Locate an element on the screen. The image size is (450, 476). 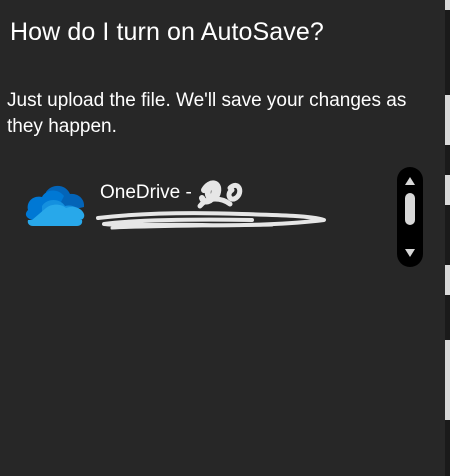
location-list-scrollbar is located at coordinates (410, 217).